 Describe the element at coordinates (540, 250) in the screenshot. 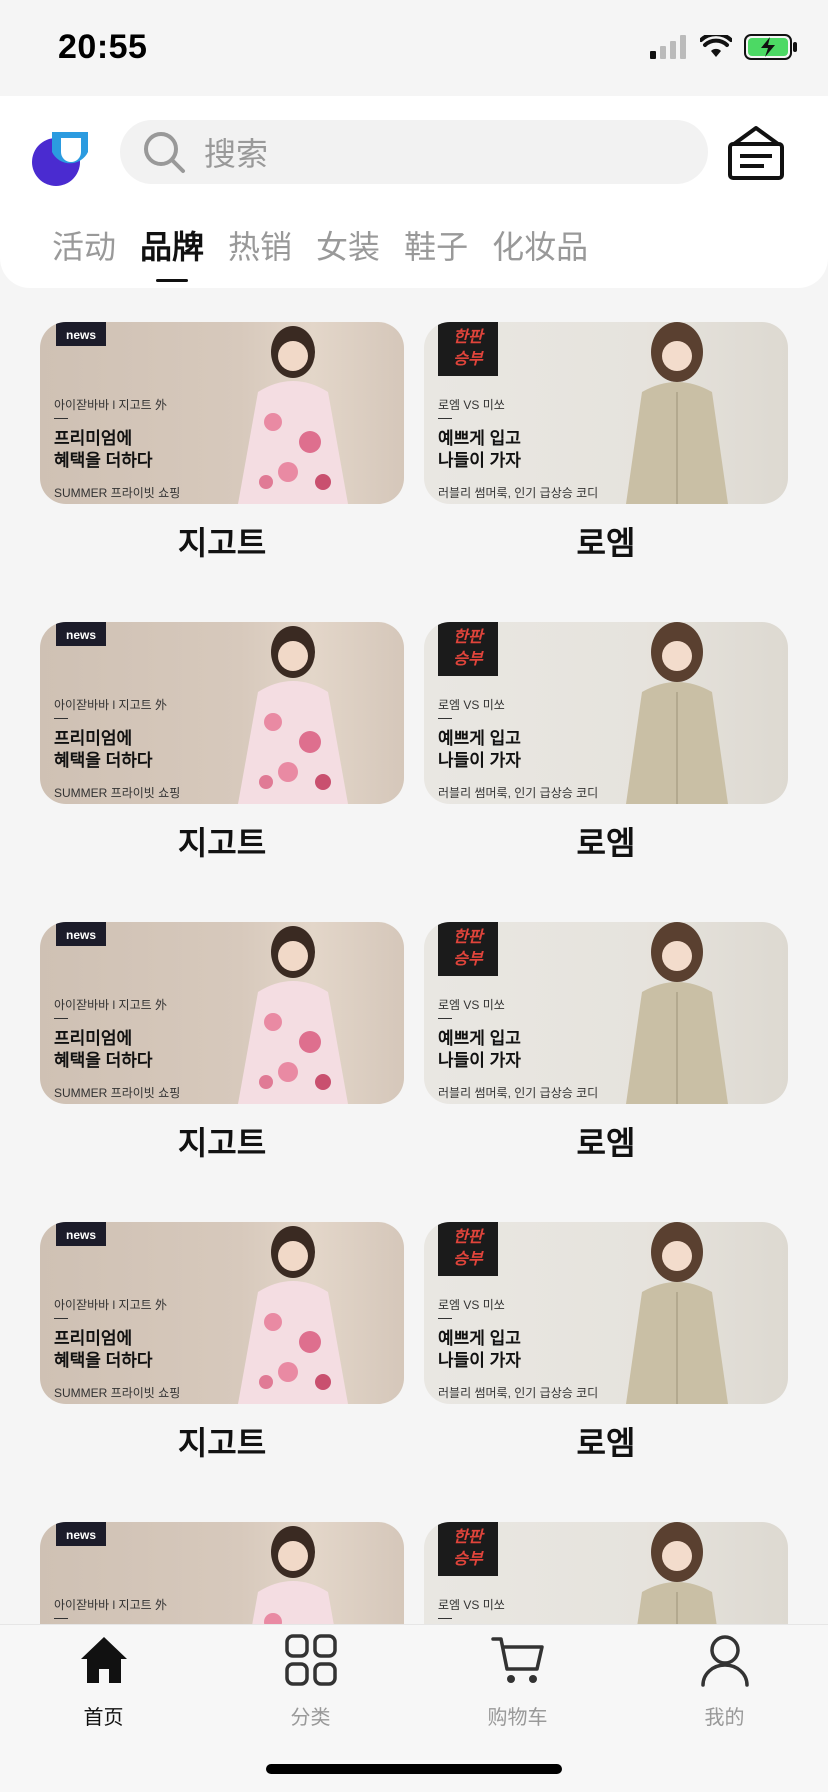

I see `tab-cosmetics: 化妆品` at that location.